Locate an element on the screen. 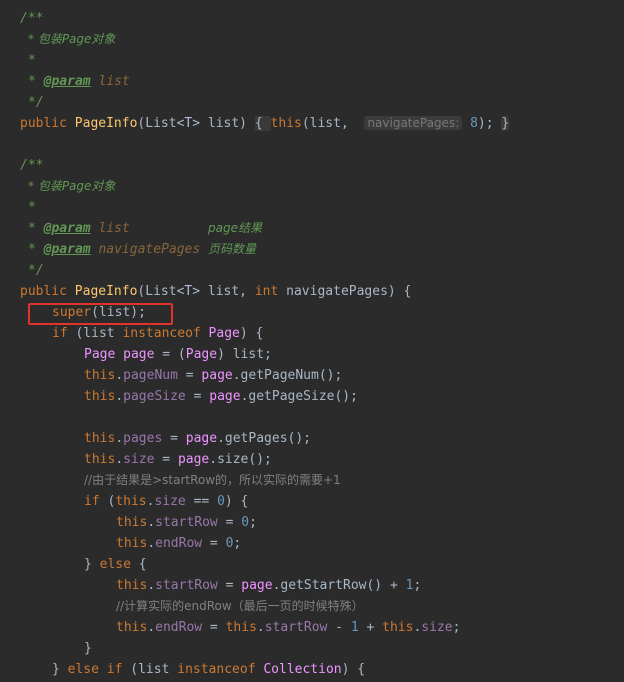 The height and width of the screenshot is (682, 624). code-token: > list) is located at coordinates (223, 123).